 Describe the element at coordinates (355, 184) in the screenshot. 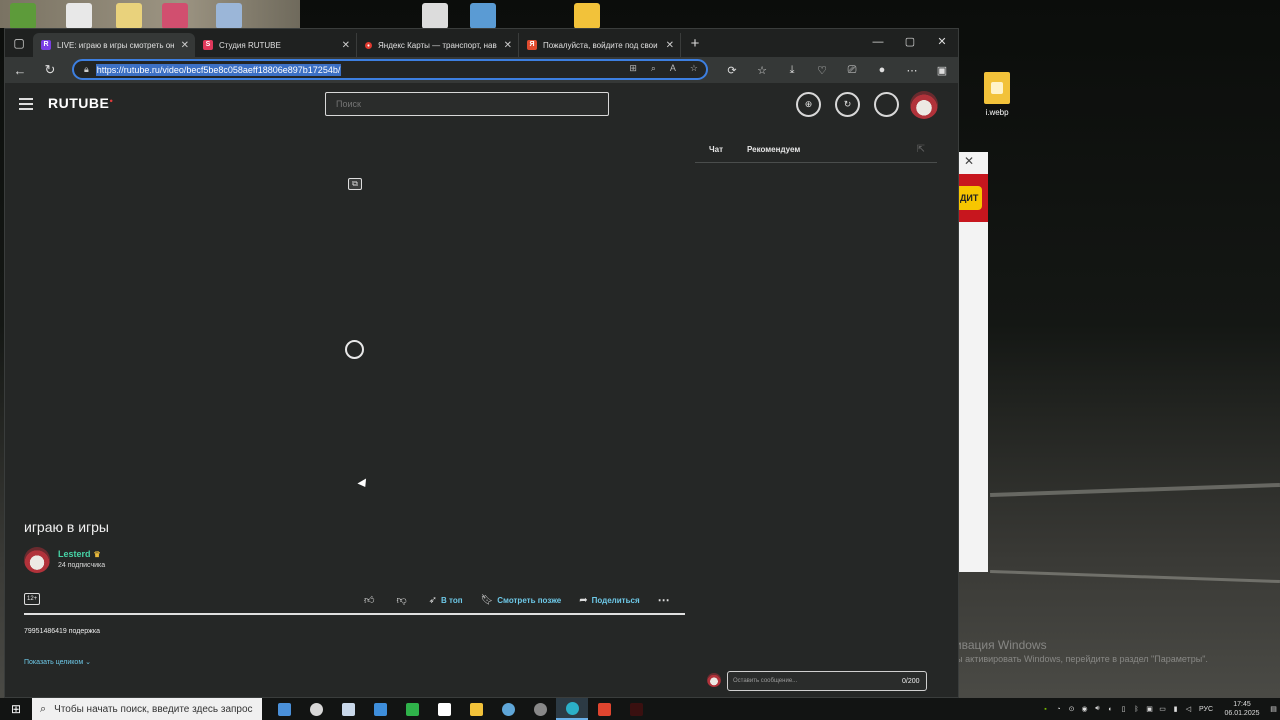

I see `picture-in-picture-icon: ⧉` at that location.